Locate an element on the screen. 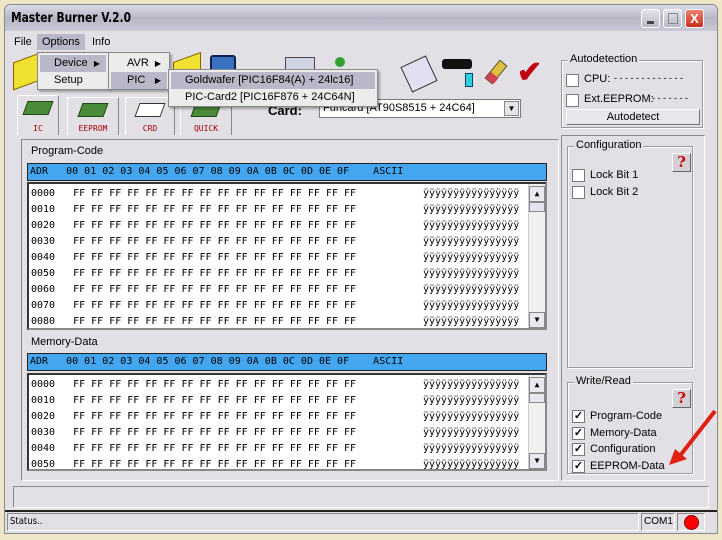  cpu-checkbox is located at coordinates (572, 80).